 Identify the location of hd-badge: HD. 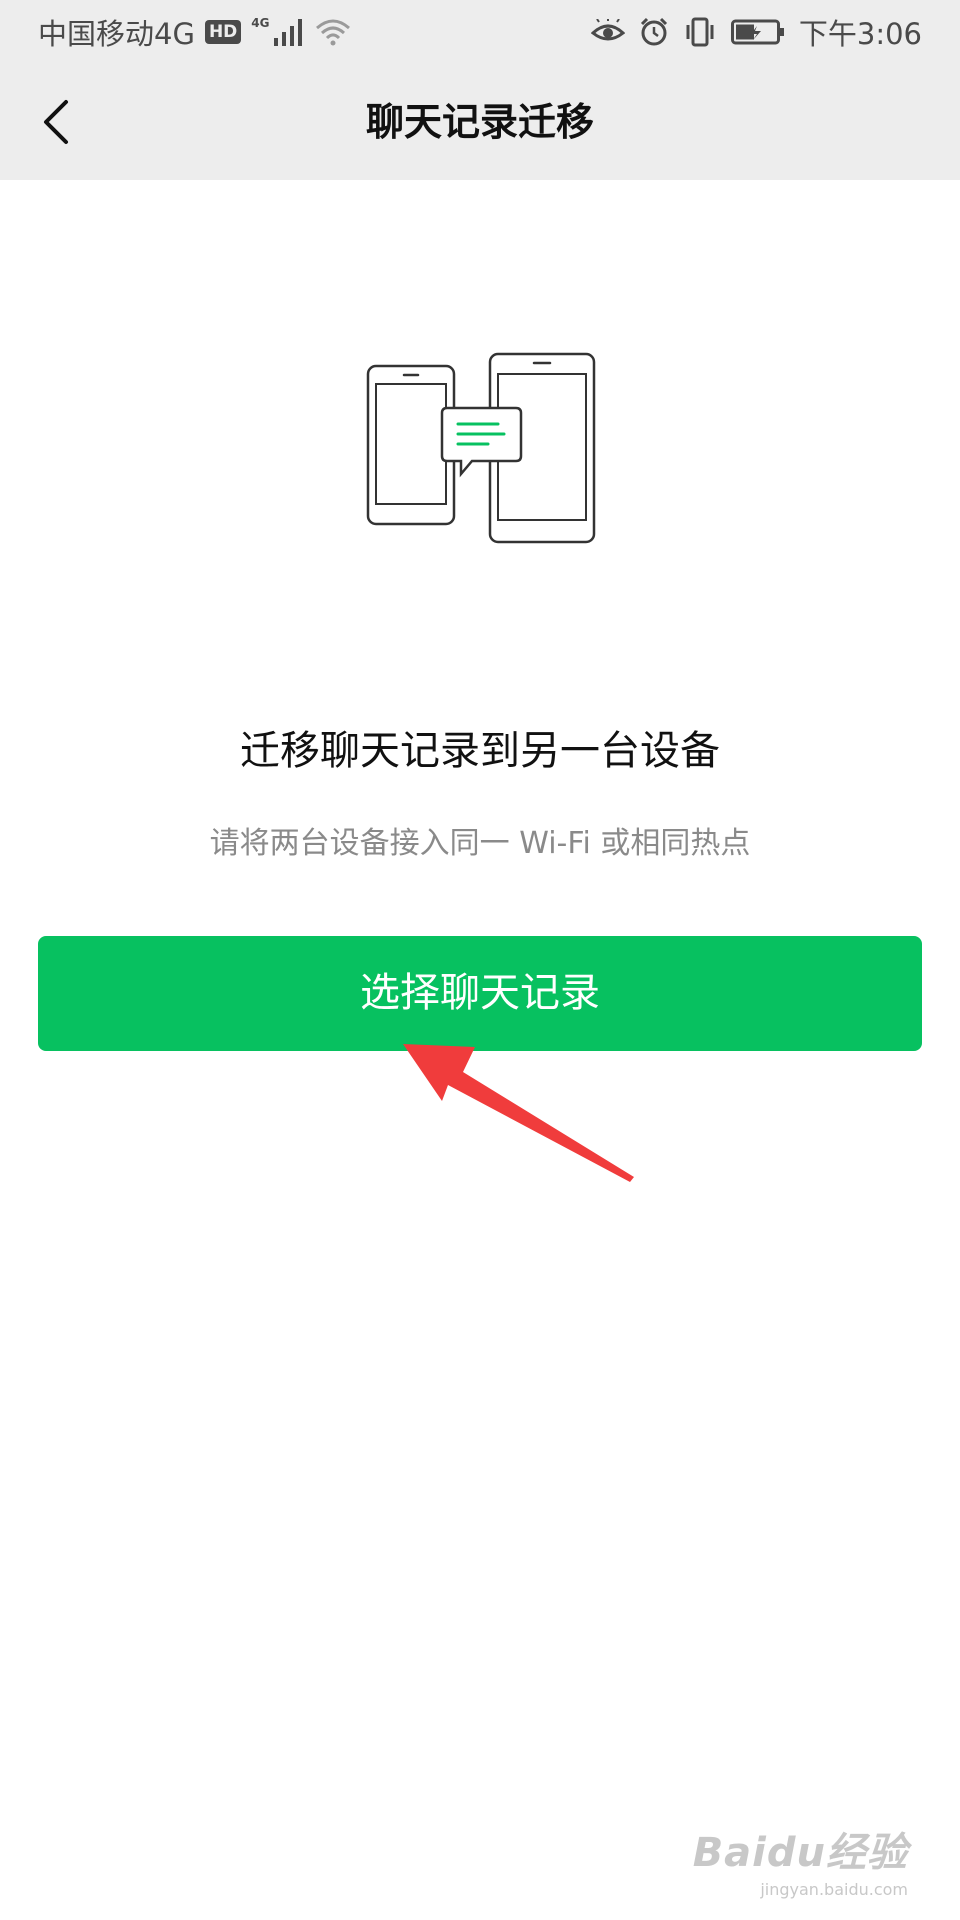
(223, 32).